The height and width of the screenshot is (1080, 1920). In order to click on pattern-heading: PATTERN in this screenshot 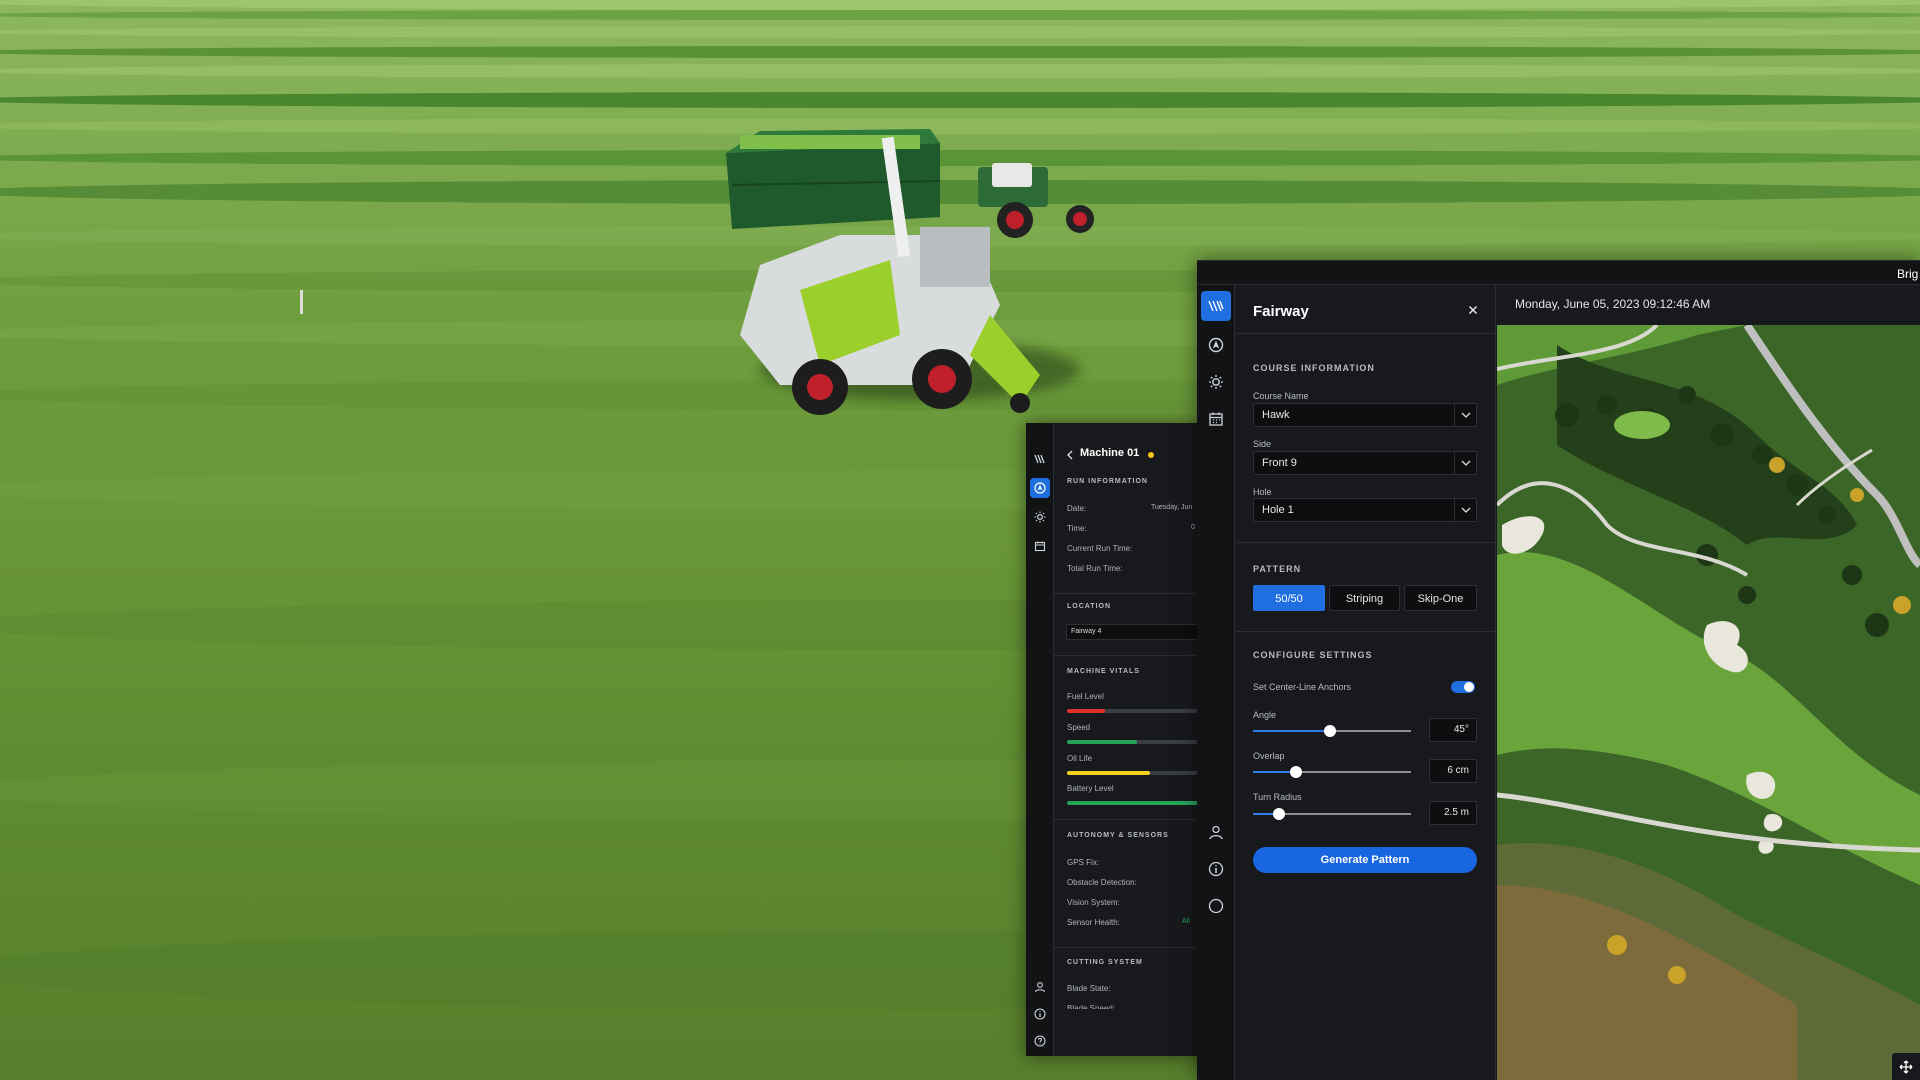, I will do `click(1277, 569)`.